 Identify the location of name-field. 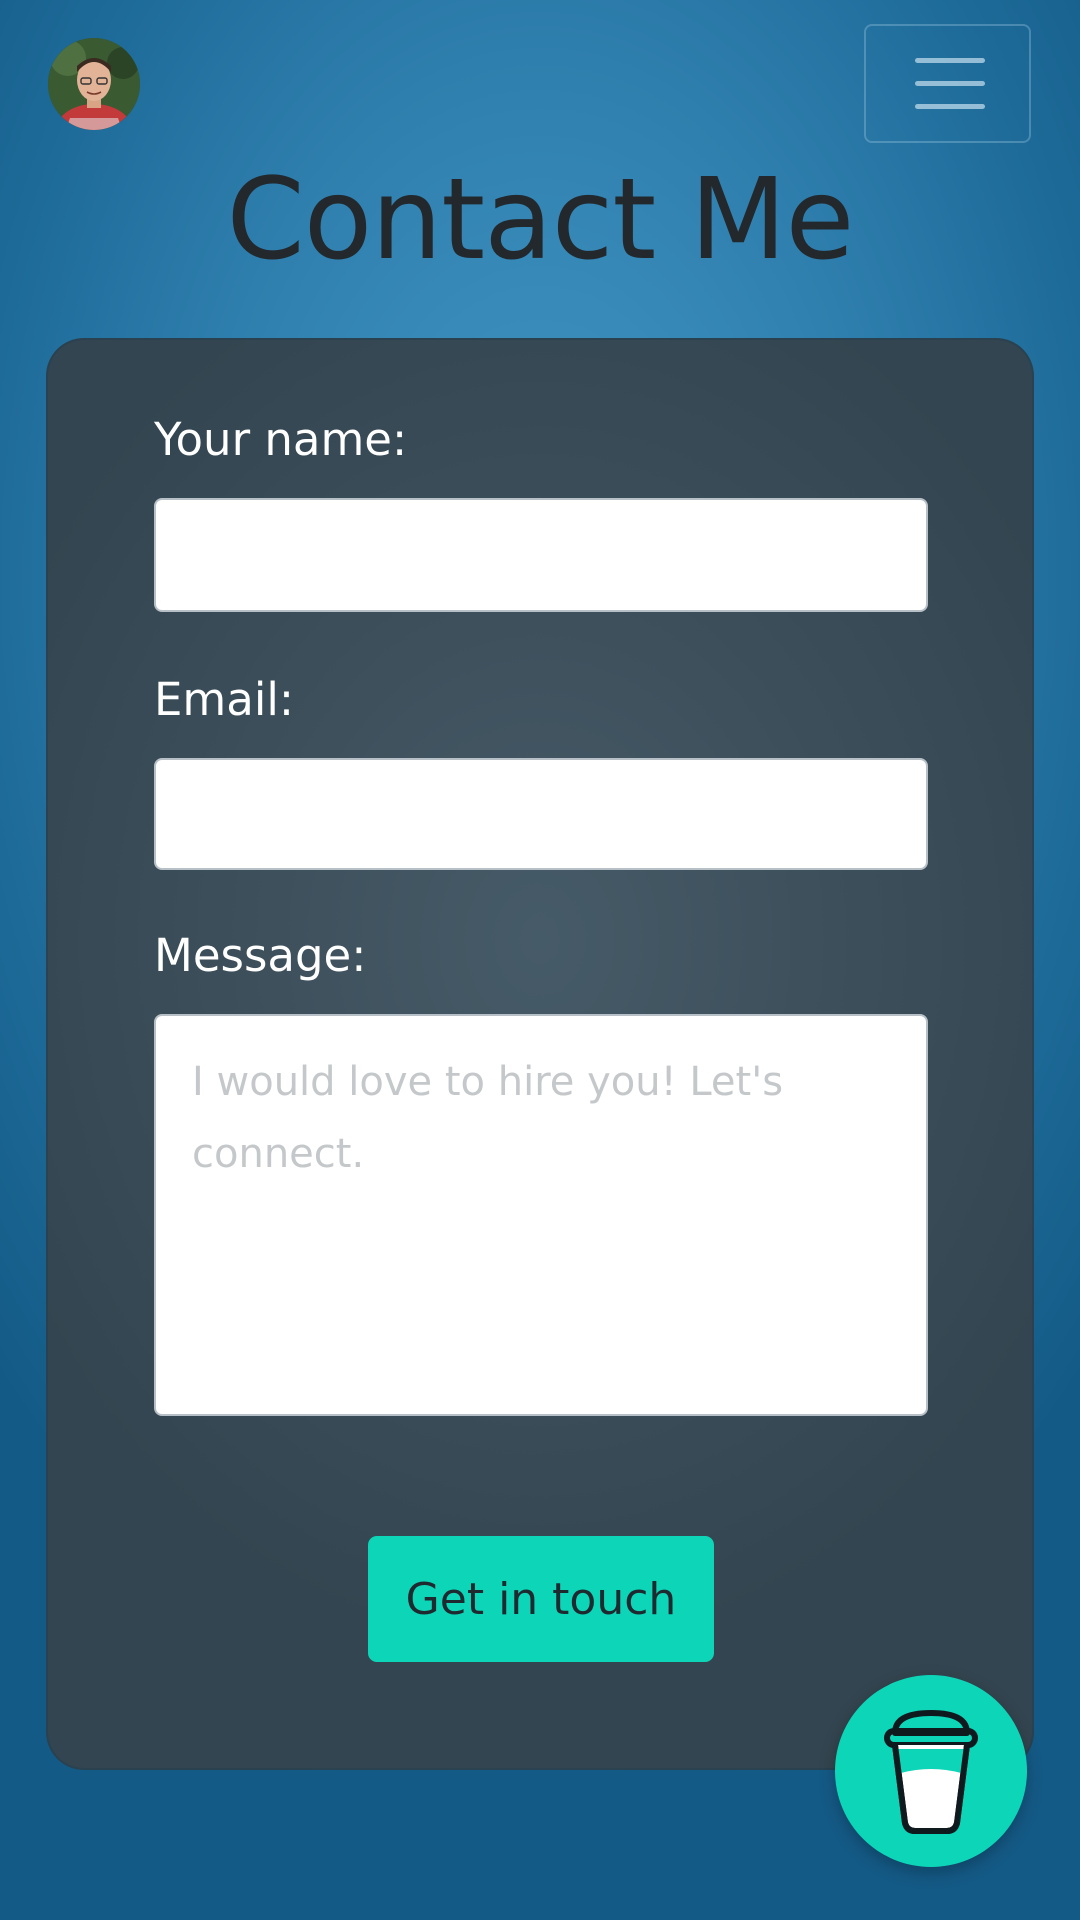
(541, 555).